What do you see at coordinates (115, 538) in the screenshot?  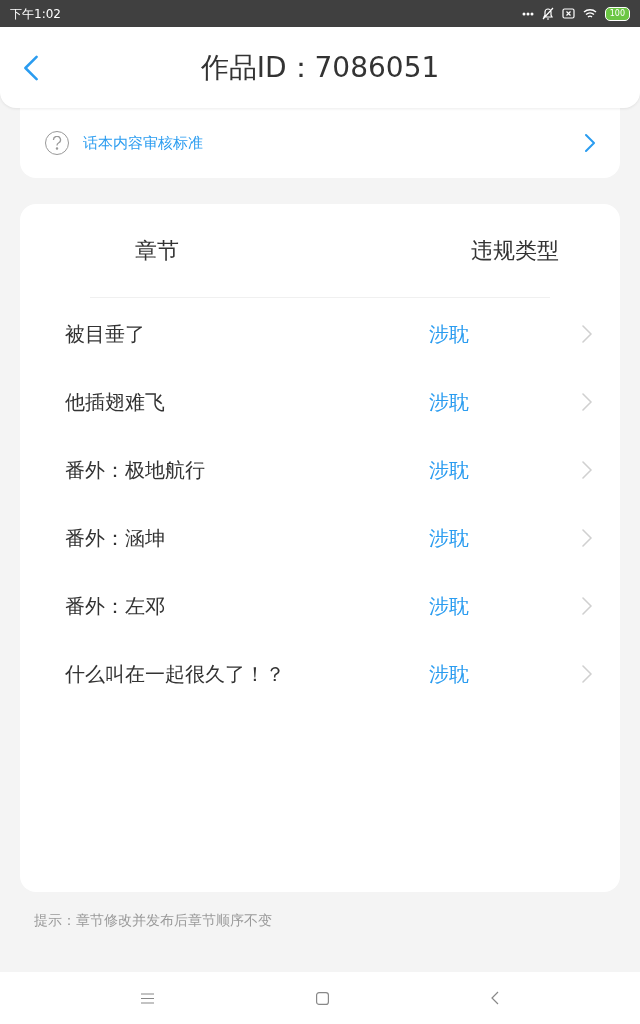 I see `chapter-title: 番外：涵坤` at bounding box center [115, 538].